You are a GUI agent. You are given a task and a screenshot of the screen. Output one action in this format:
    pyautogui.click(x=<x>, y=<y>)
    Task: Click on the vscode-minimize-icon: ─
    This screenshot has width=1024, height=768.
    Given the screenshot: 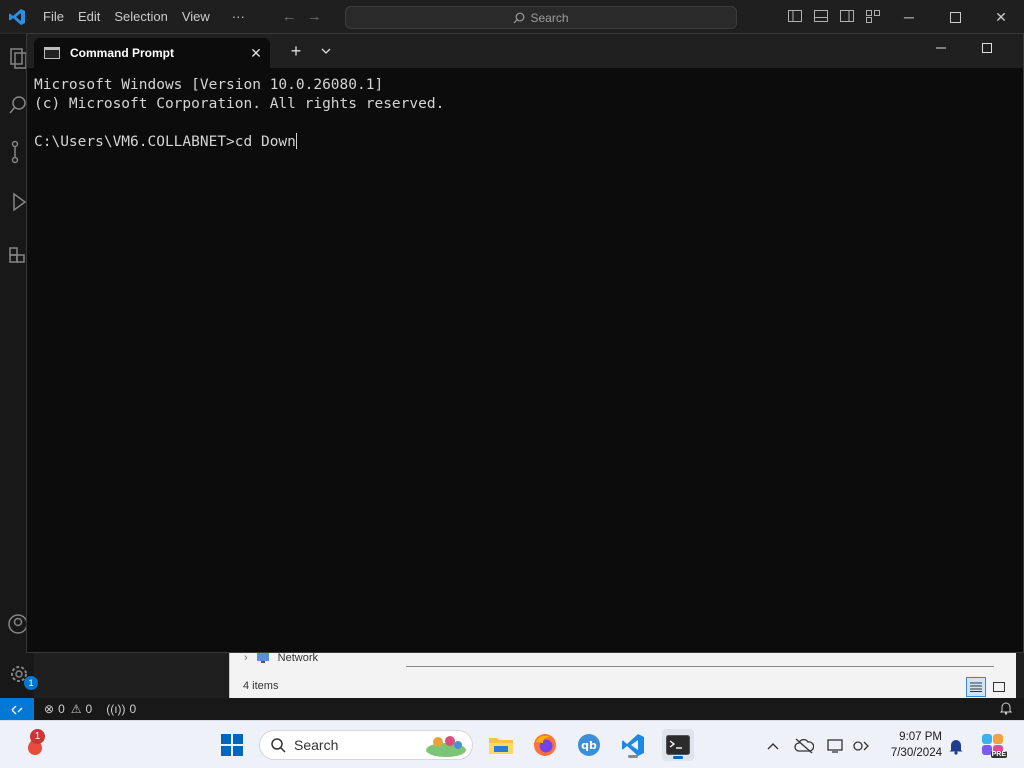 What is the action you would take?
    pyautogui.click(x=909, y=17)
    